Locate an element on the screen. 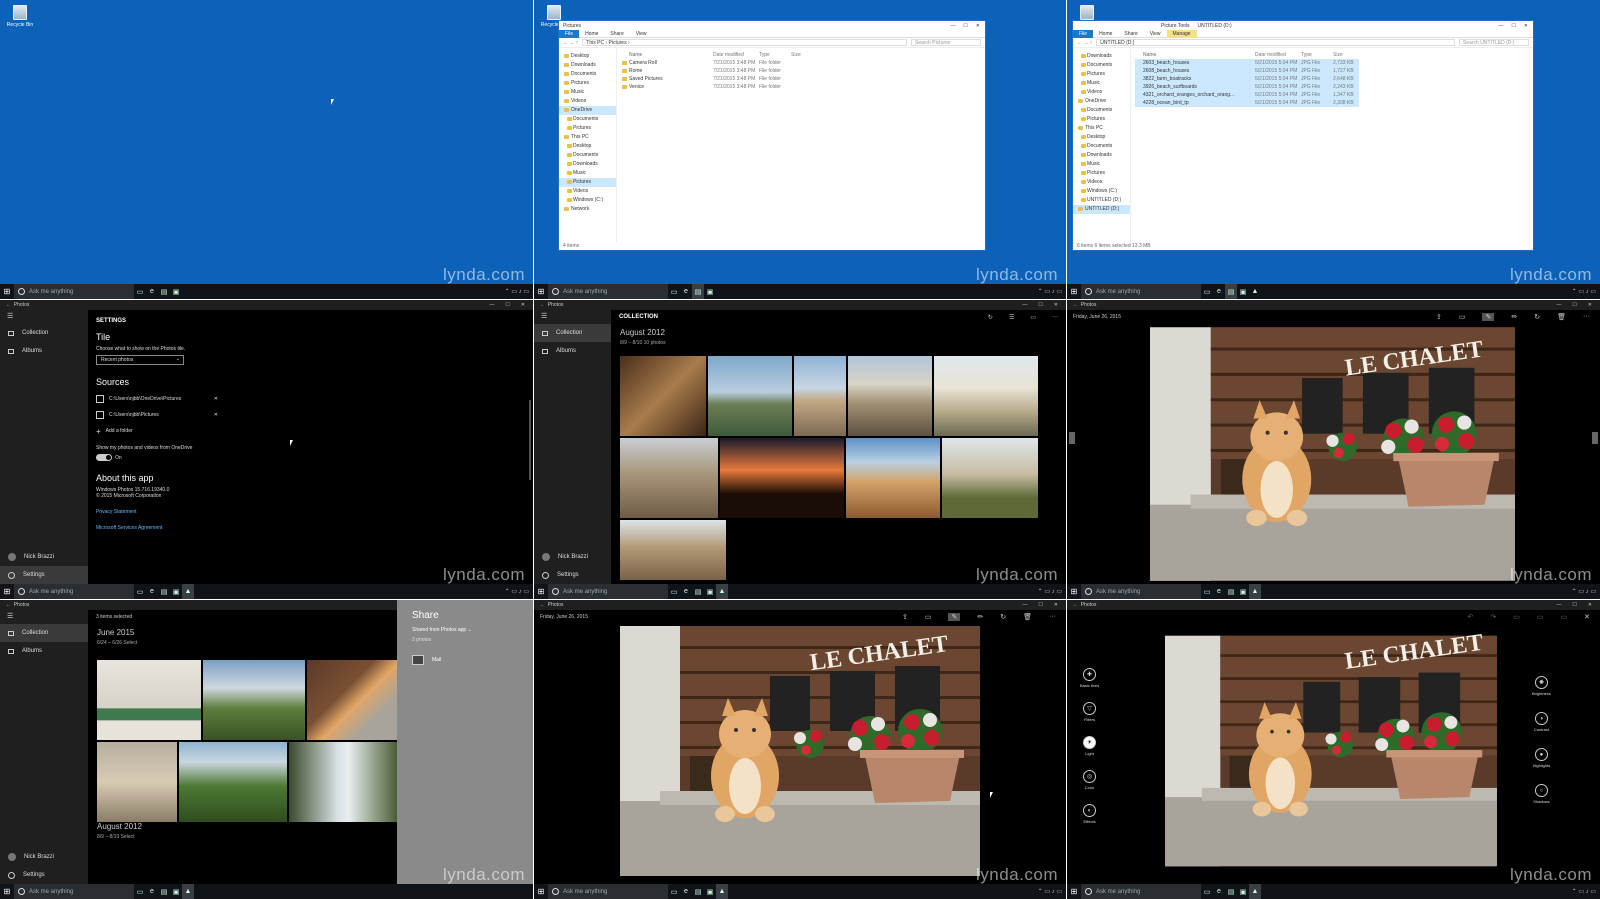 The height and width of the screenshot is (899, 1600). rotate-icon: ↻ is located at coordinates (1003, 617).